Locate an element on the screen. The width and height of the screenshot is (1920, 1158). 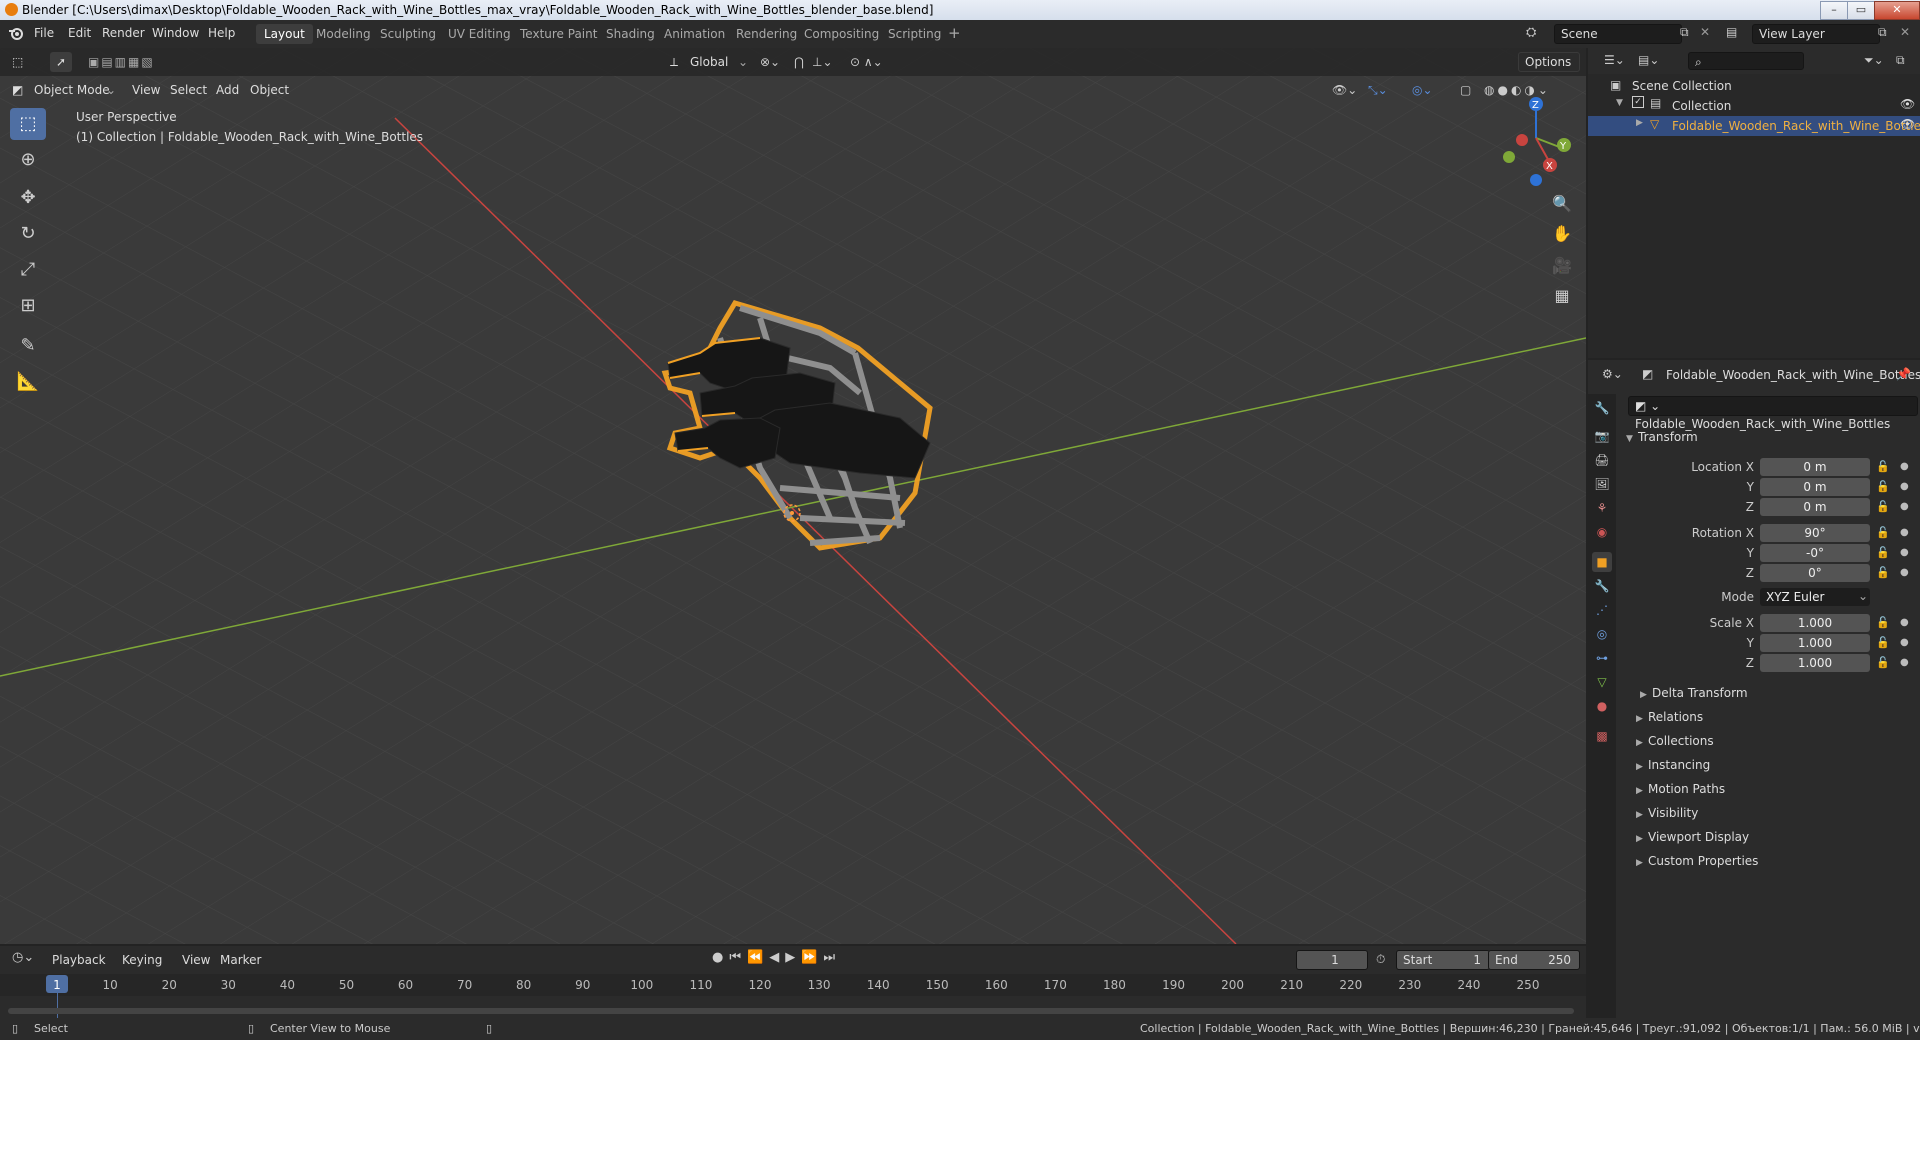
add-workspace-button: + is located at coordinates (954, 33).